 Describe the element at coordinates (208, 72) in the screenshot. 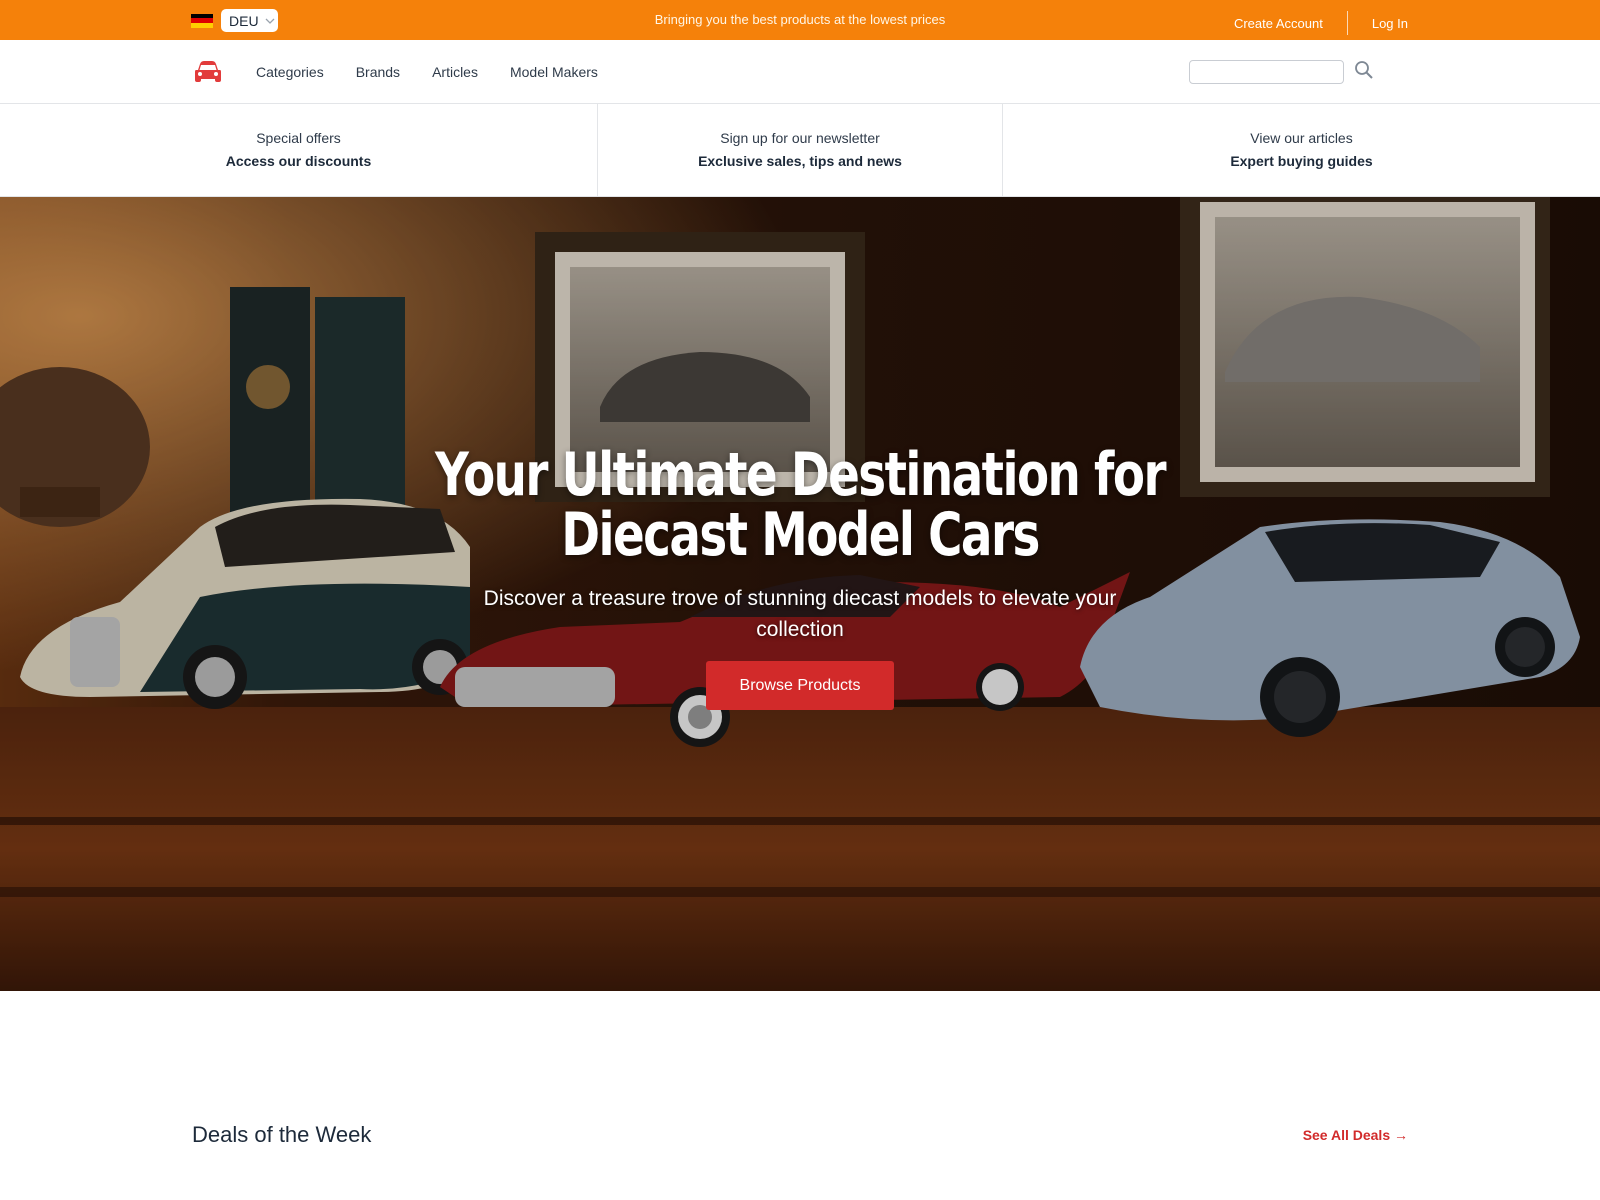

I see `car-icon` at that location.